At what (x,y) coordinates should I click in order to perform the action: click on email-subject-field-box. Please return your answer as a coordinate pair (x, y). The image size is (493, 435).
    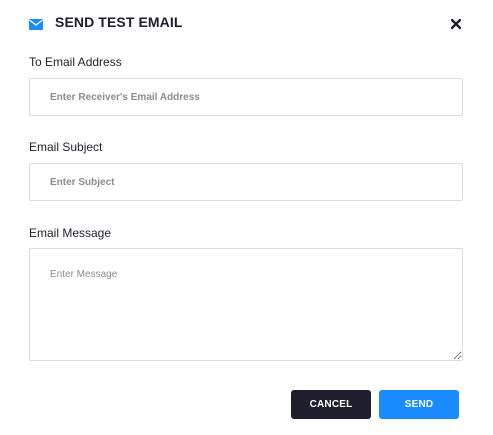
    Looking at the image, I should click on (246, 182).